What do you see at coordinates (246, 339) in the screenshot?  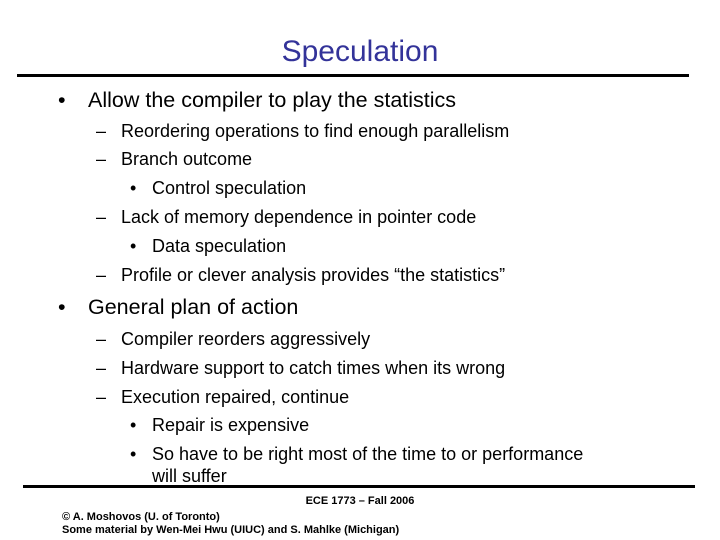 I see `bullet-text: Compiler reorders aggressively` at bounding box center [246, 339].